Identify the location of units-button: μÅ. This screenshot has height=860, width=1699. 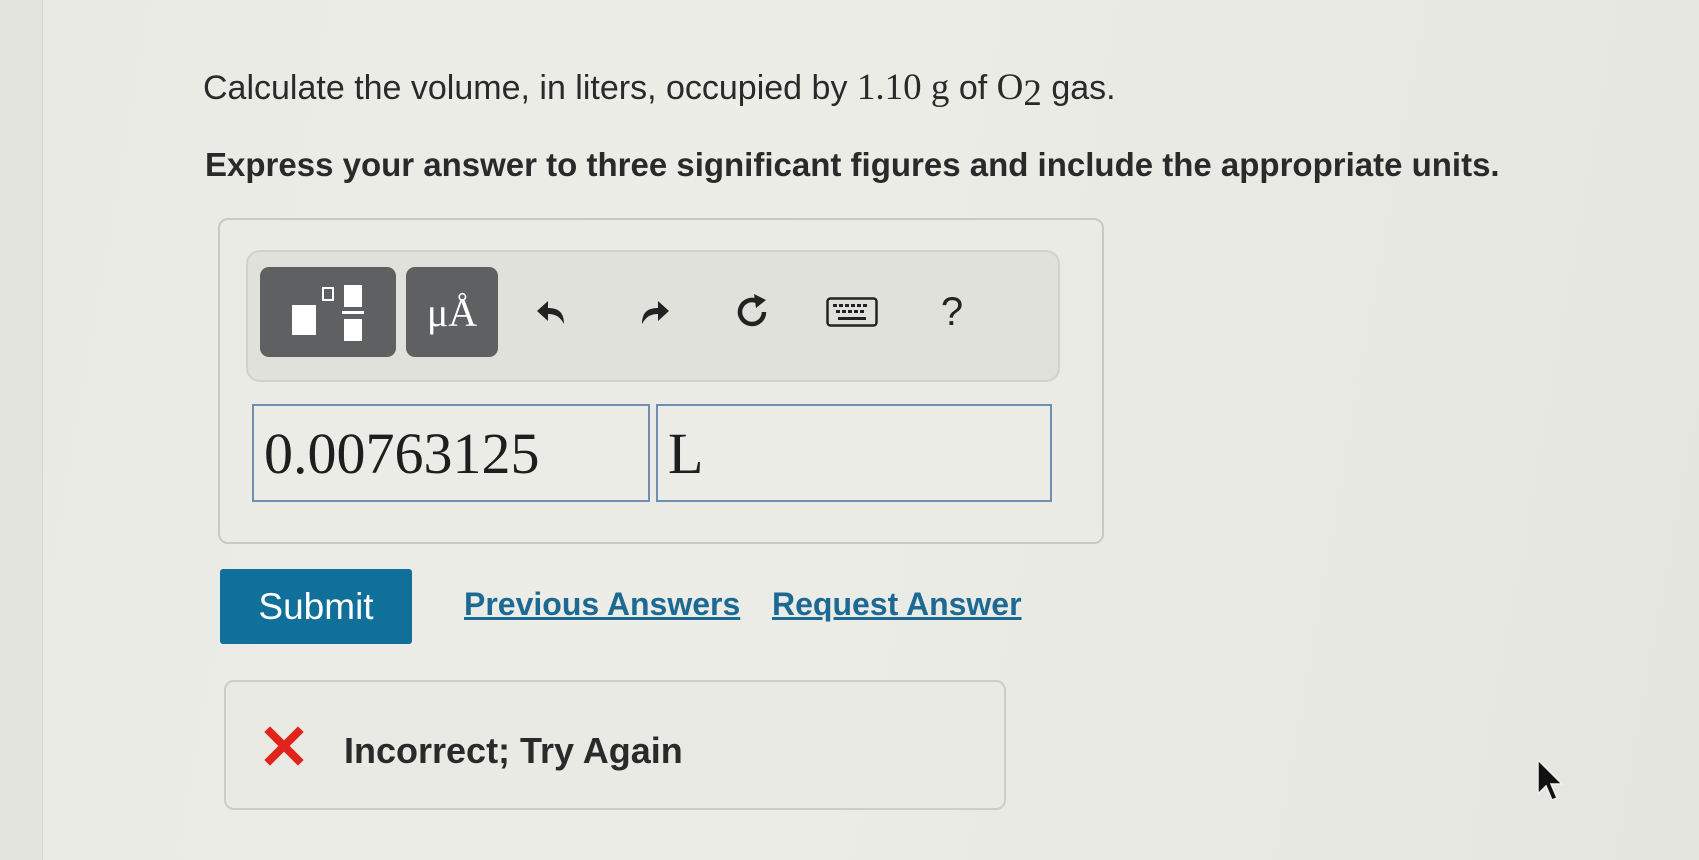
(452, 312).